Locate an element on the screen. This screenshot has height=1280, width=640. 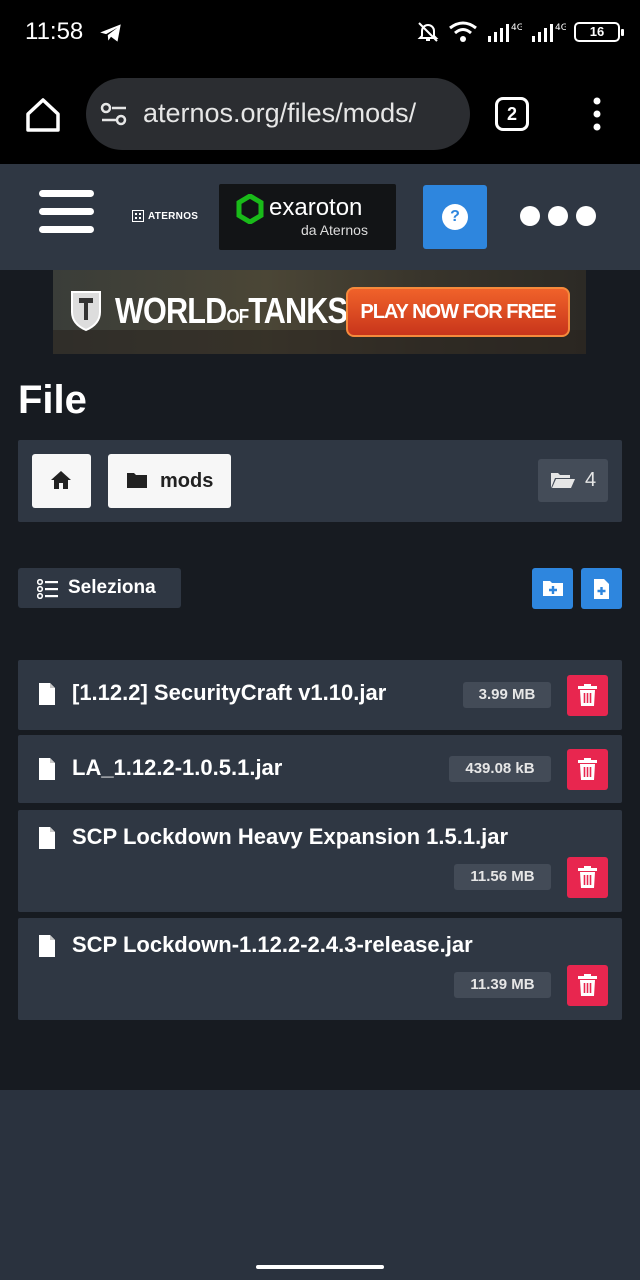
file-name: SCP Lockdown-1.12.2-2.4.3-release.jar is located at coordinates (272, 944).